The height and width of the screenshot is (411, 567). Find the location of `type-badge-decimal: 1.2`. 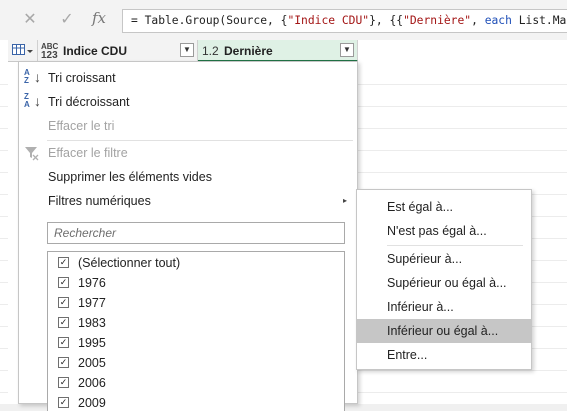

type-badge-decimal: 1.2 is located at coordinates (210, 51).